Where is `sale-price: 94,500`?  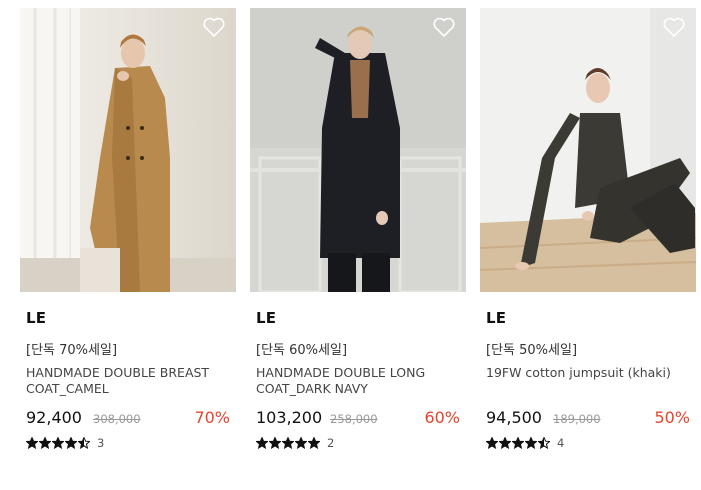
sale-price: 94,500 is located at coordinates (514, 417).